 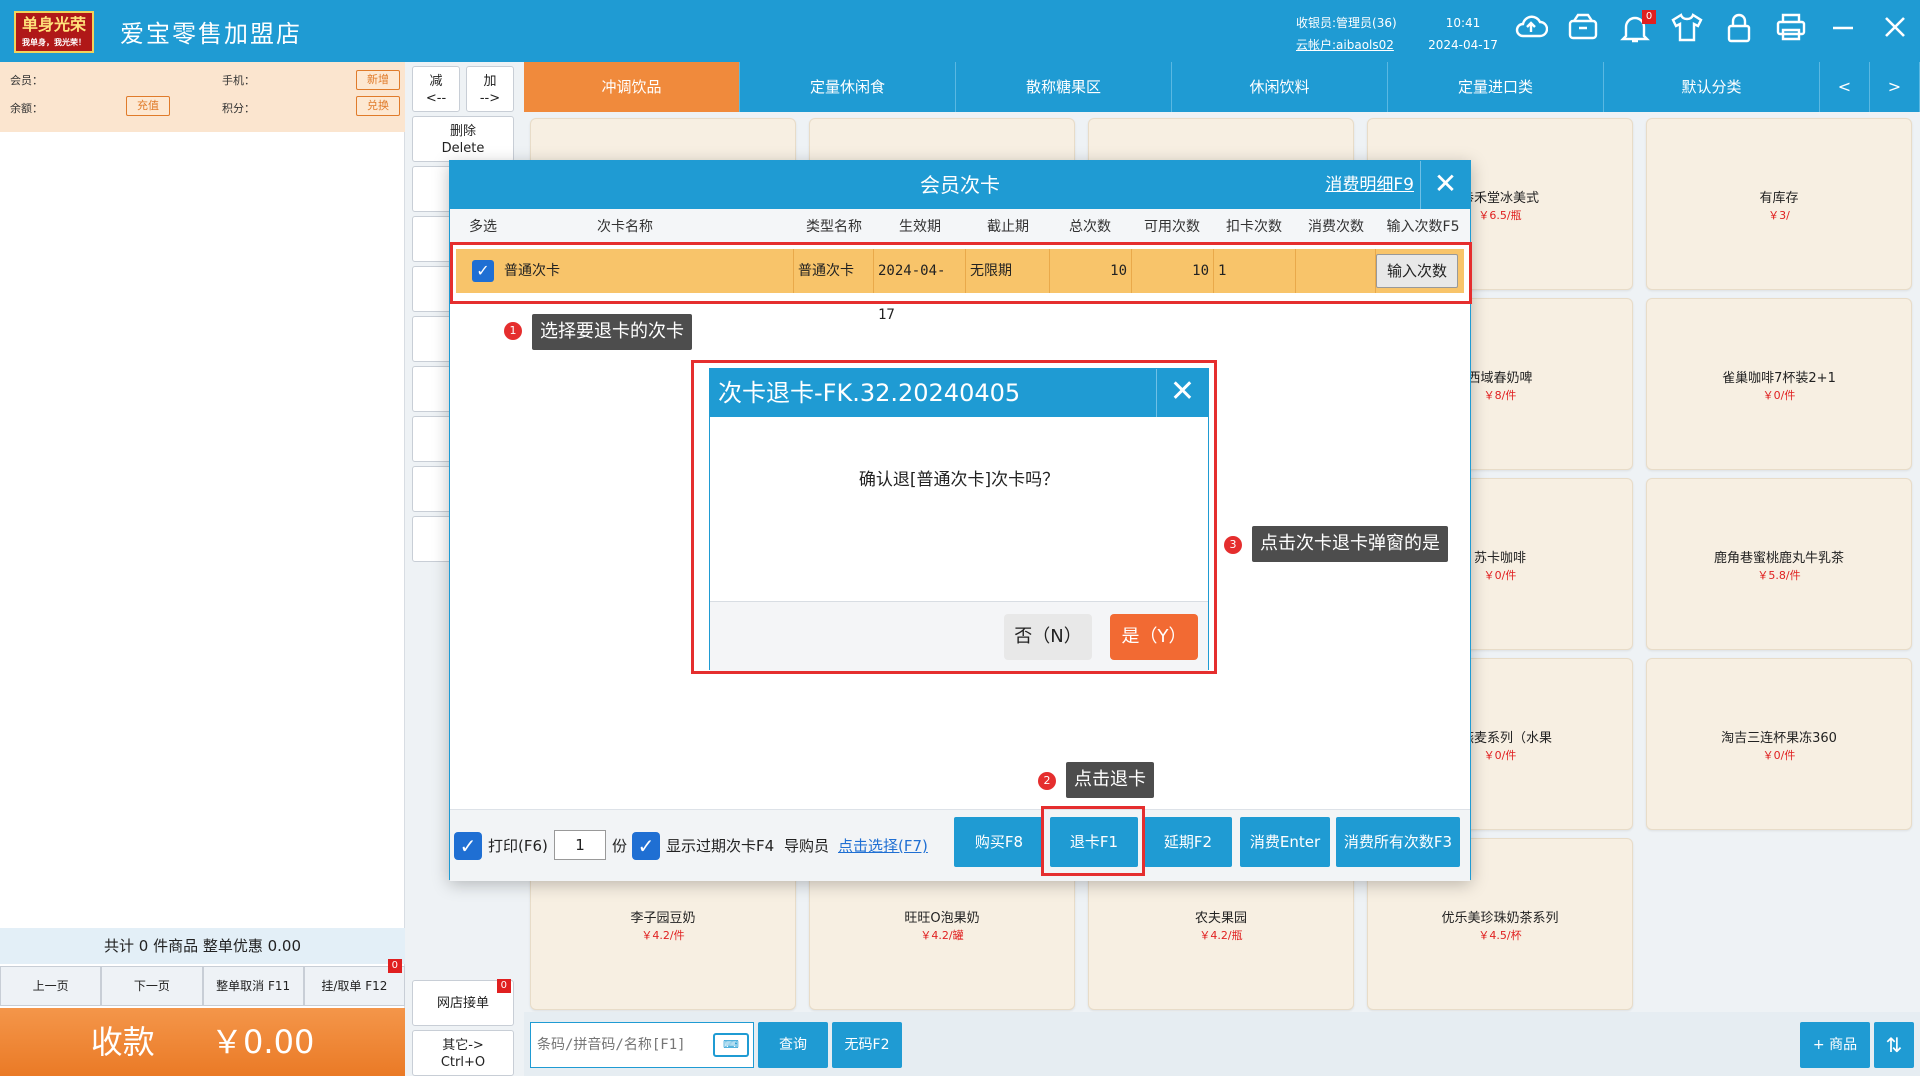 What do you see at coordinates (621, 1045) in the screenshot?
I see `search-input` at bounding box center [621, 1045].